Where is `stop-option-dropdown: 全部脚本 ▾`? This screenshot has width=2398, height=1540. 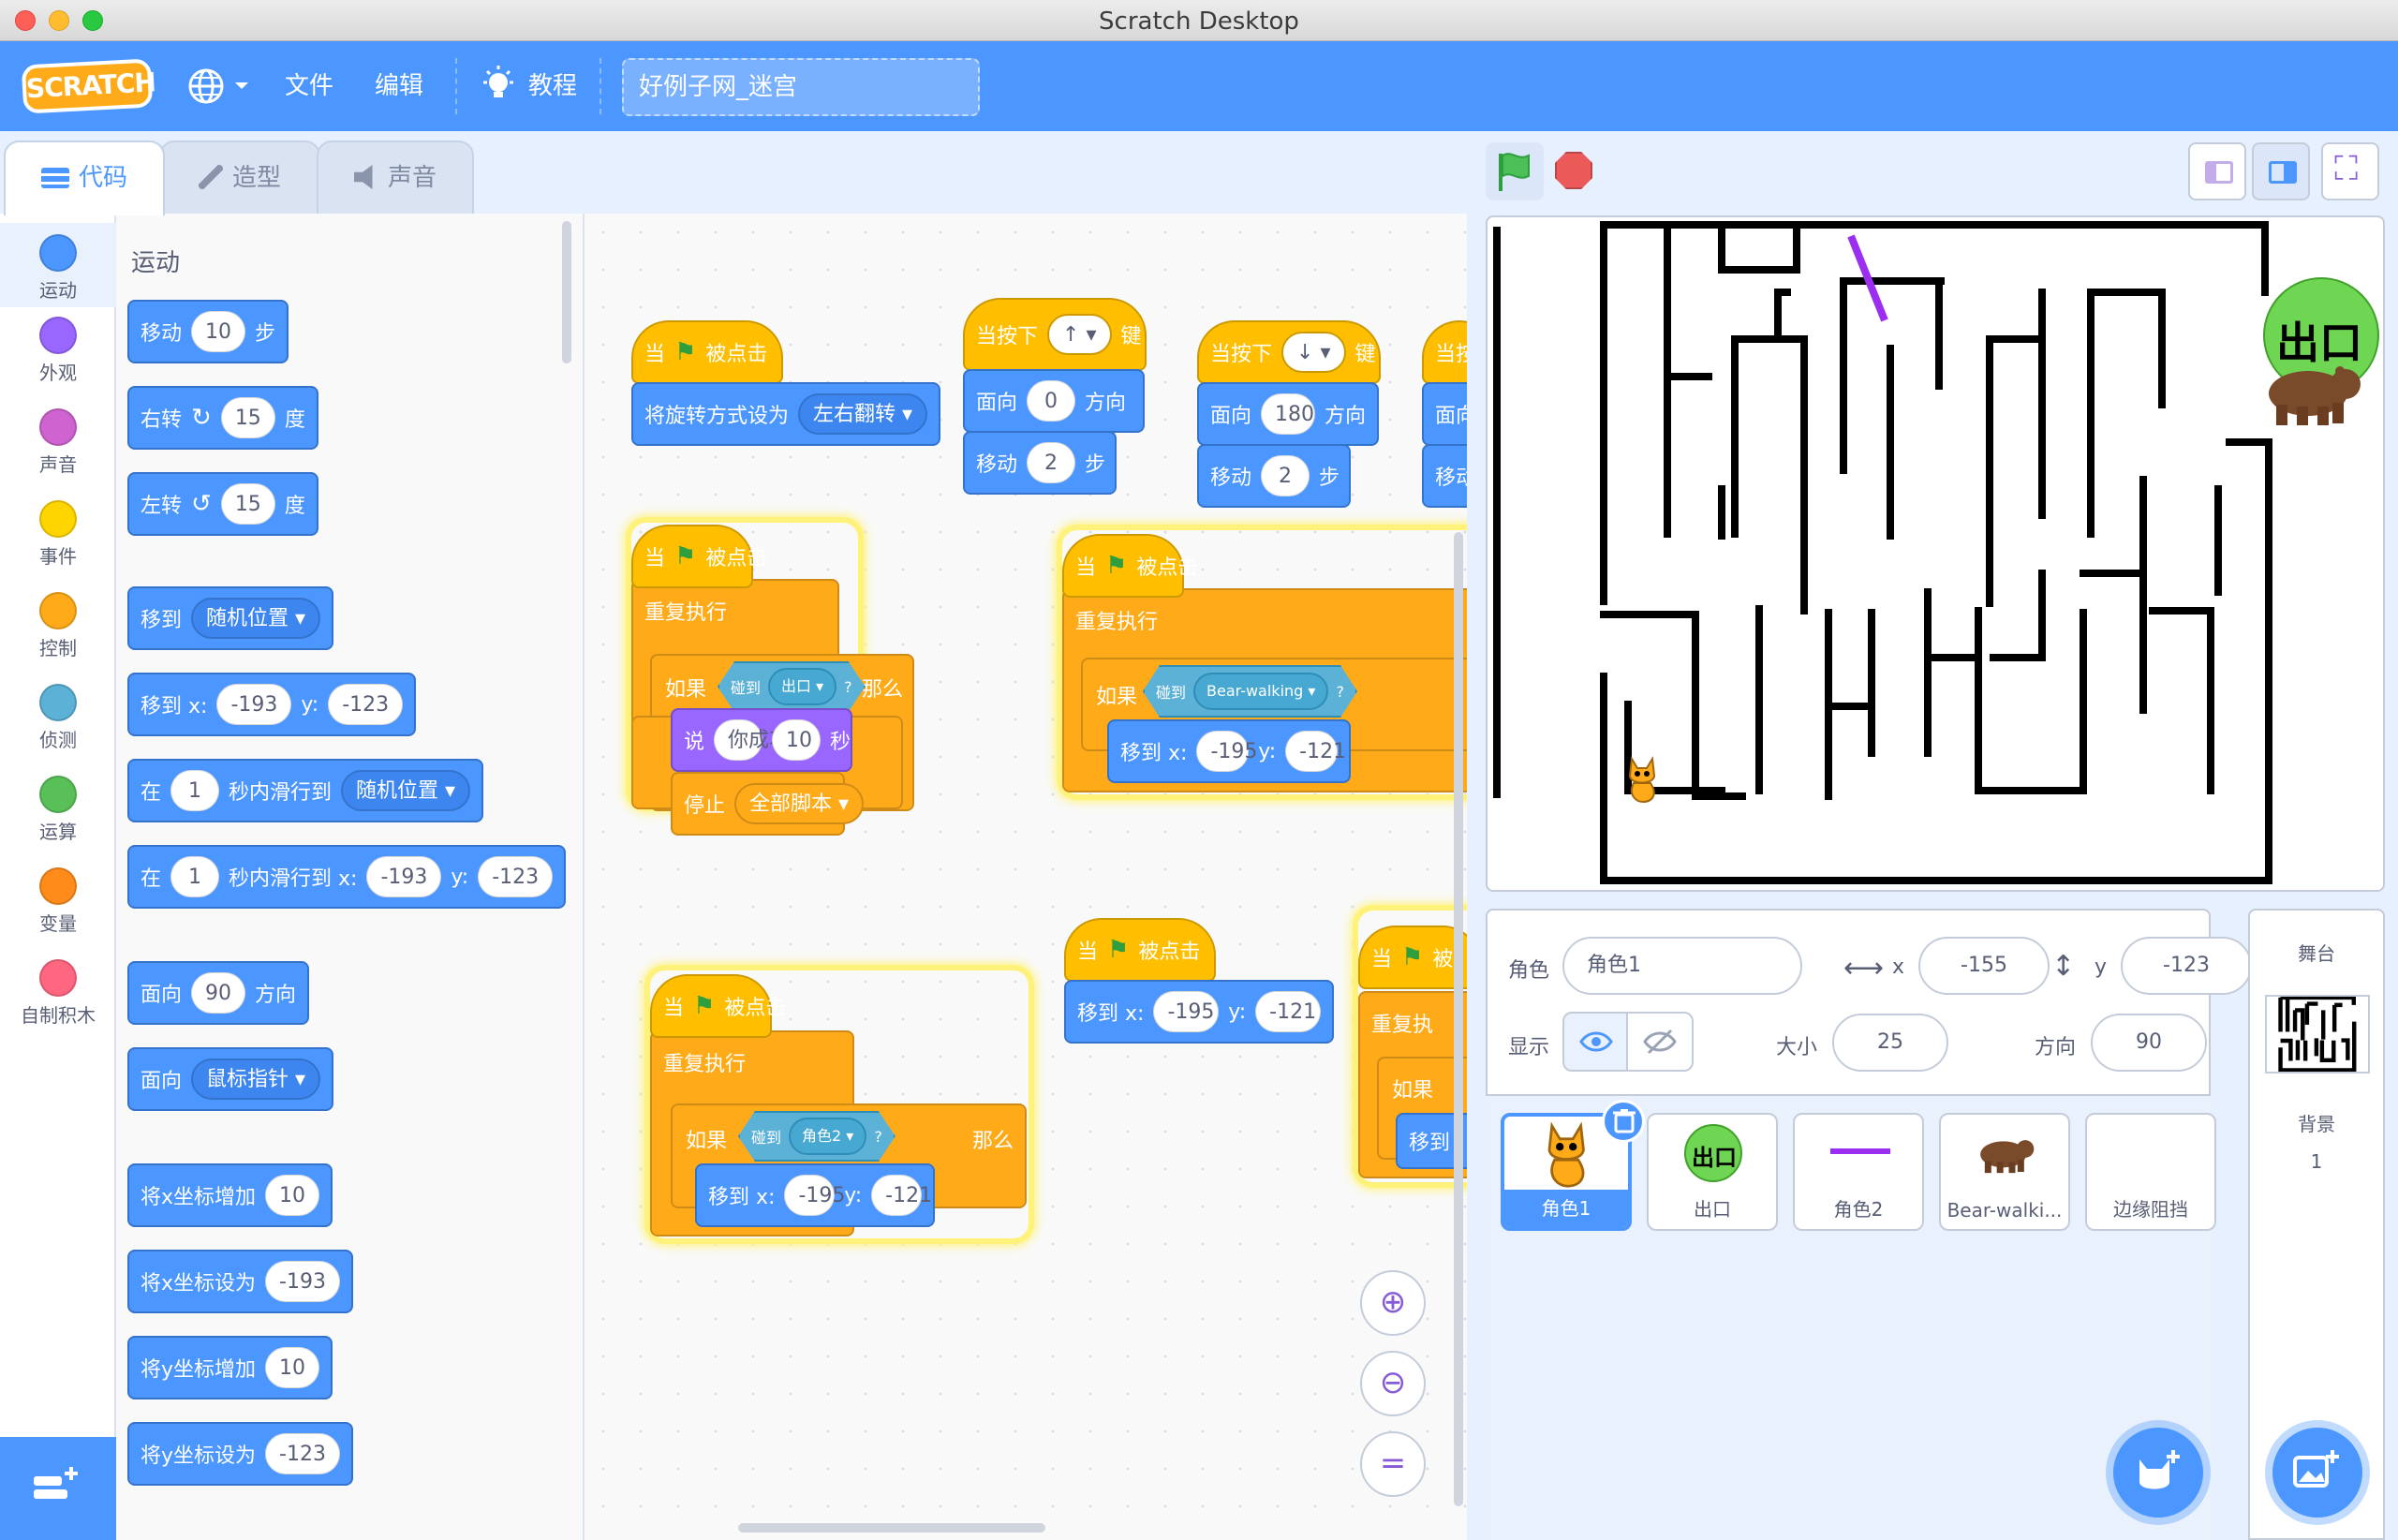
stop-option-dropdown: 全部脚本 ▾ is located at coordinates (799, 803).